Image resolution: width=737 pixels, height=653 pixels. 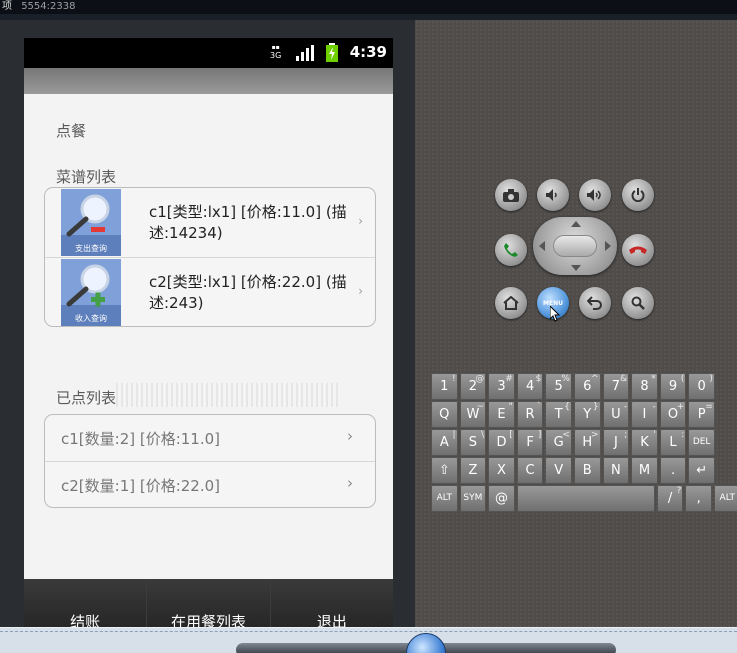 I want to click on back-icon, so click(x=594, y=303).